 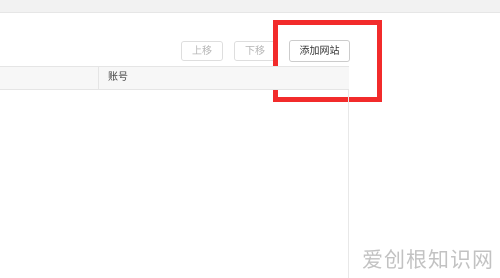 I want to click on table-header: 账号, so click(x=174, y=78).